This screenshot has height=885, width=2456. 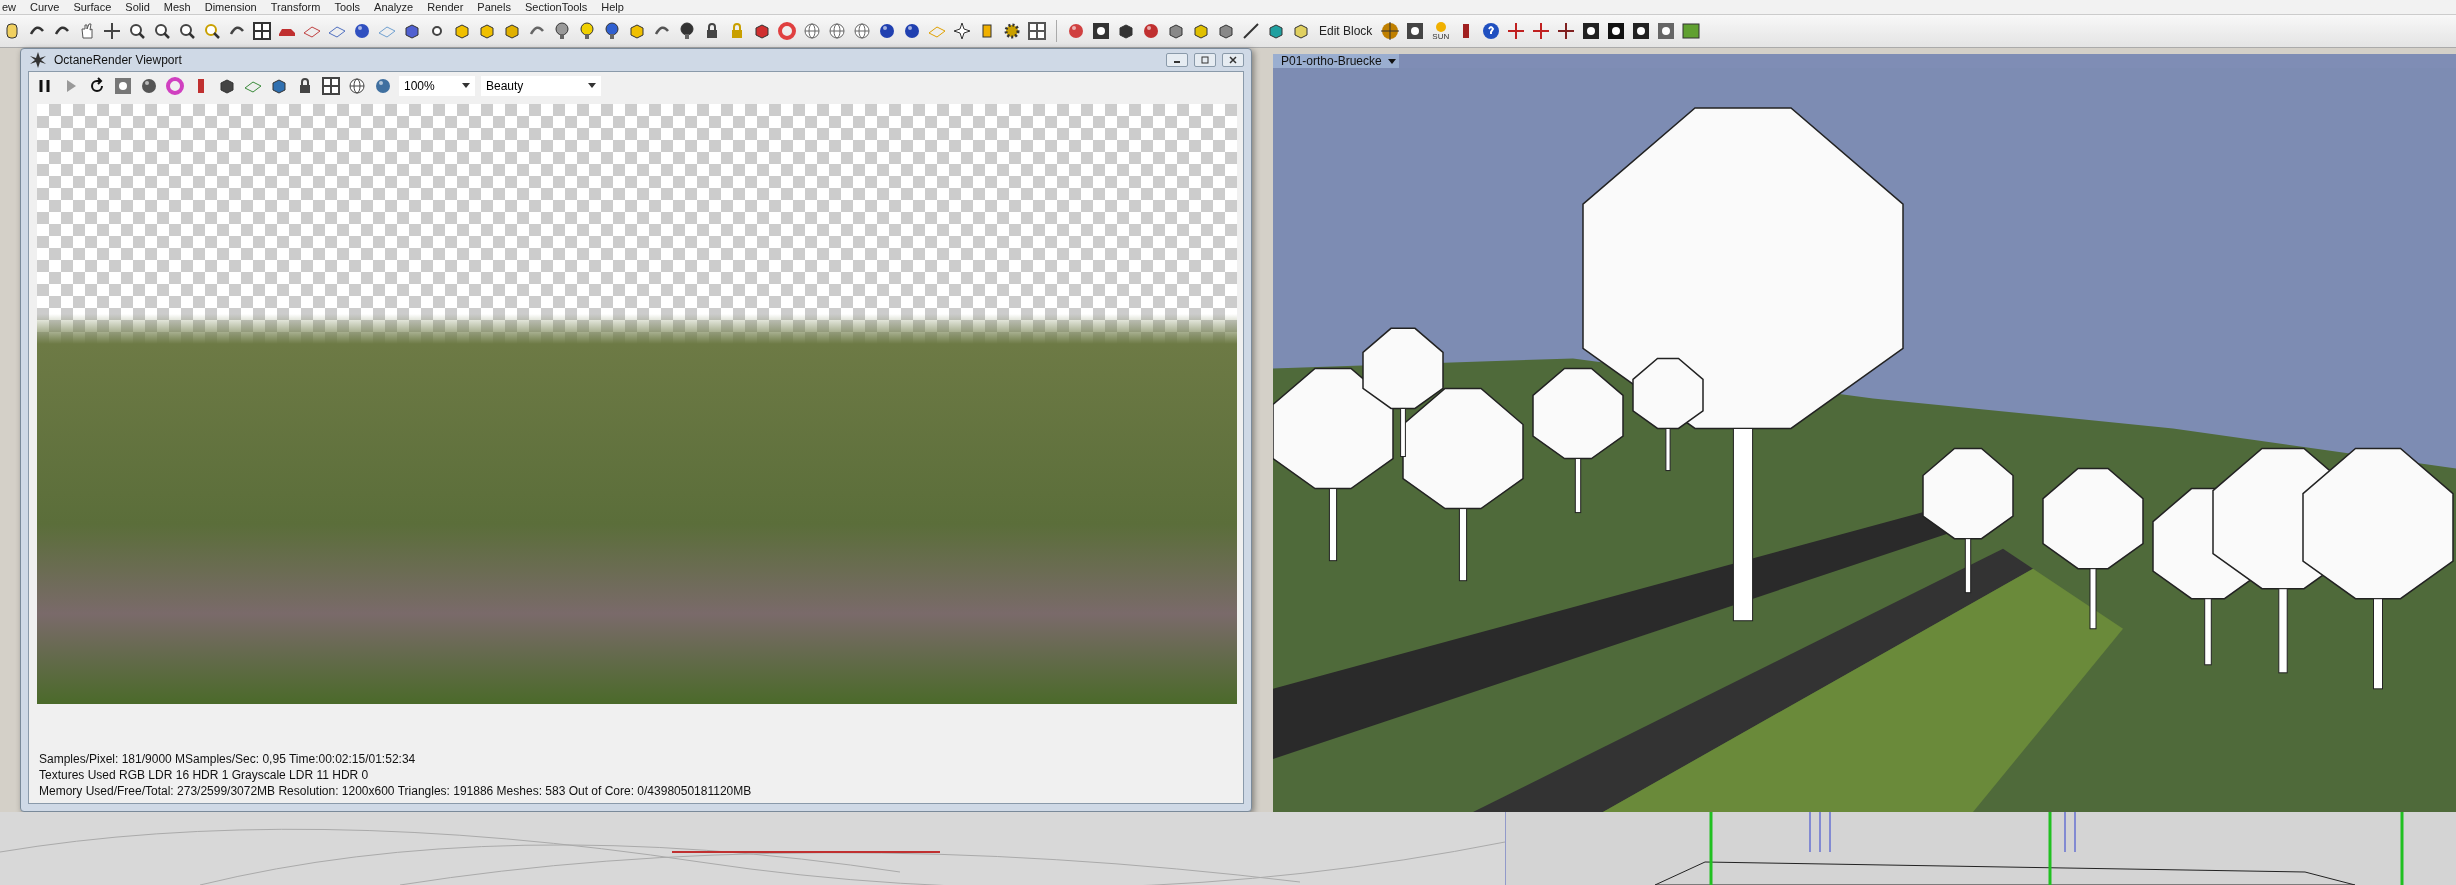 What do you see at coordinates (1037, 31) in the screenshot?
I see `dimension-icon` at bounding box center [1037, 31].